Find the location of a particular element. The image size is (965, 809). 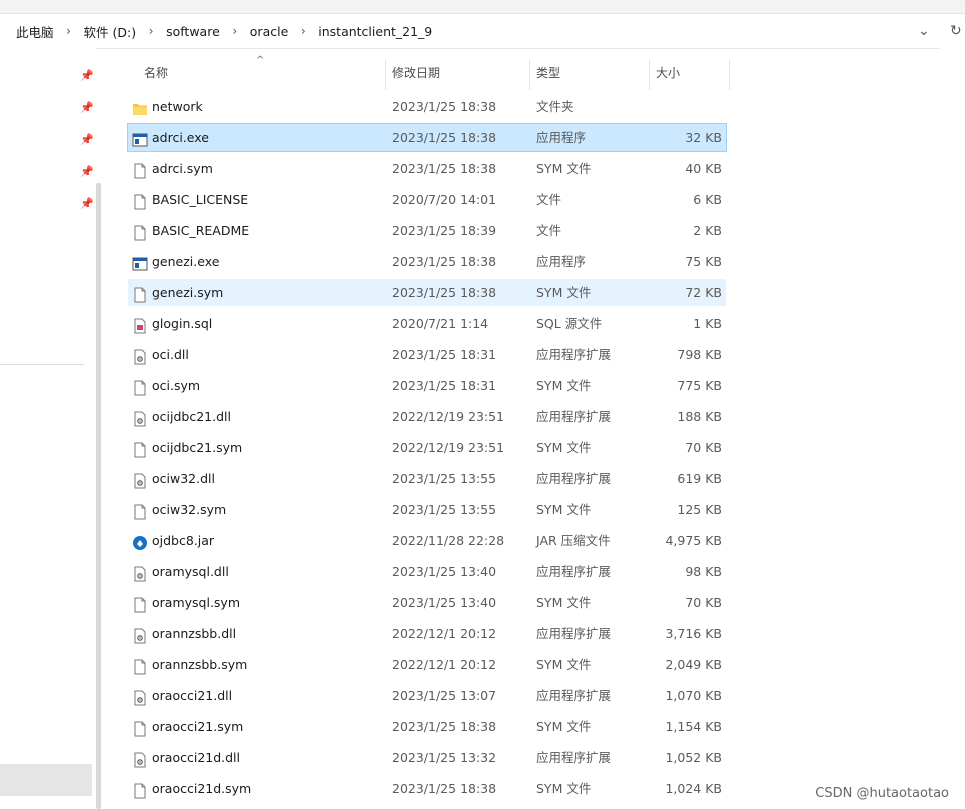

file-name: ociw32.sym is located at coordinates (189, 509).